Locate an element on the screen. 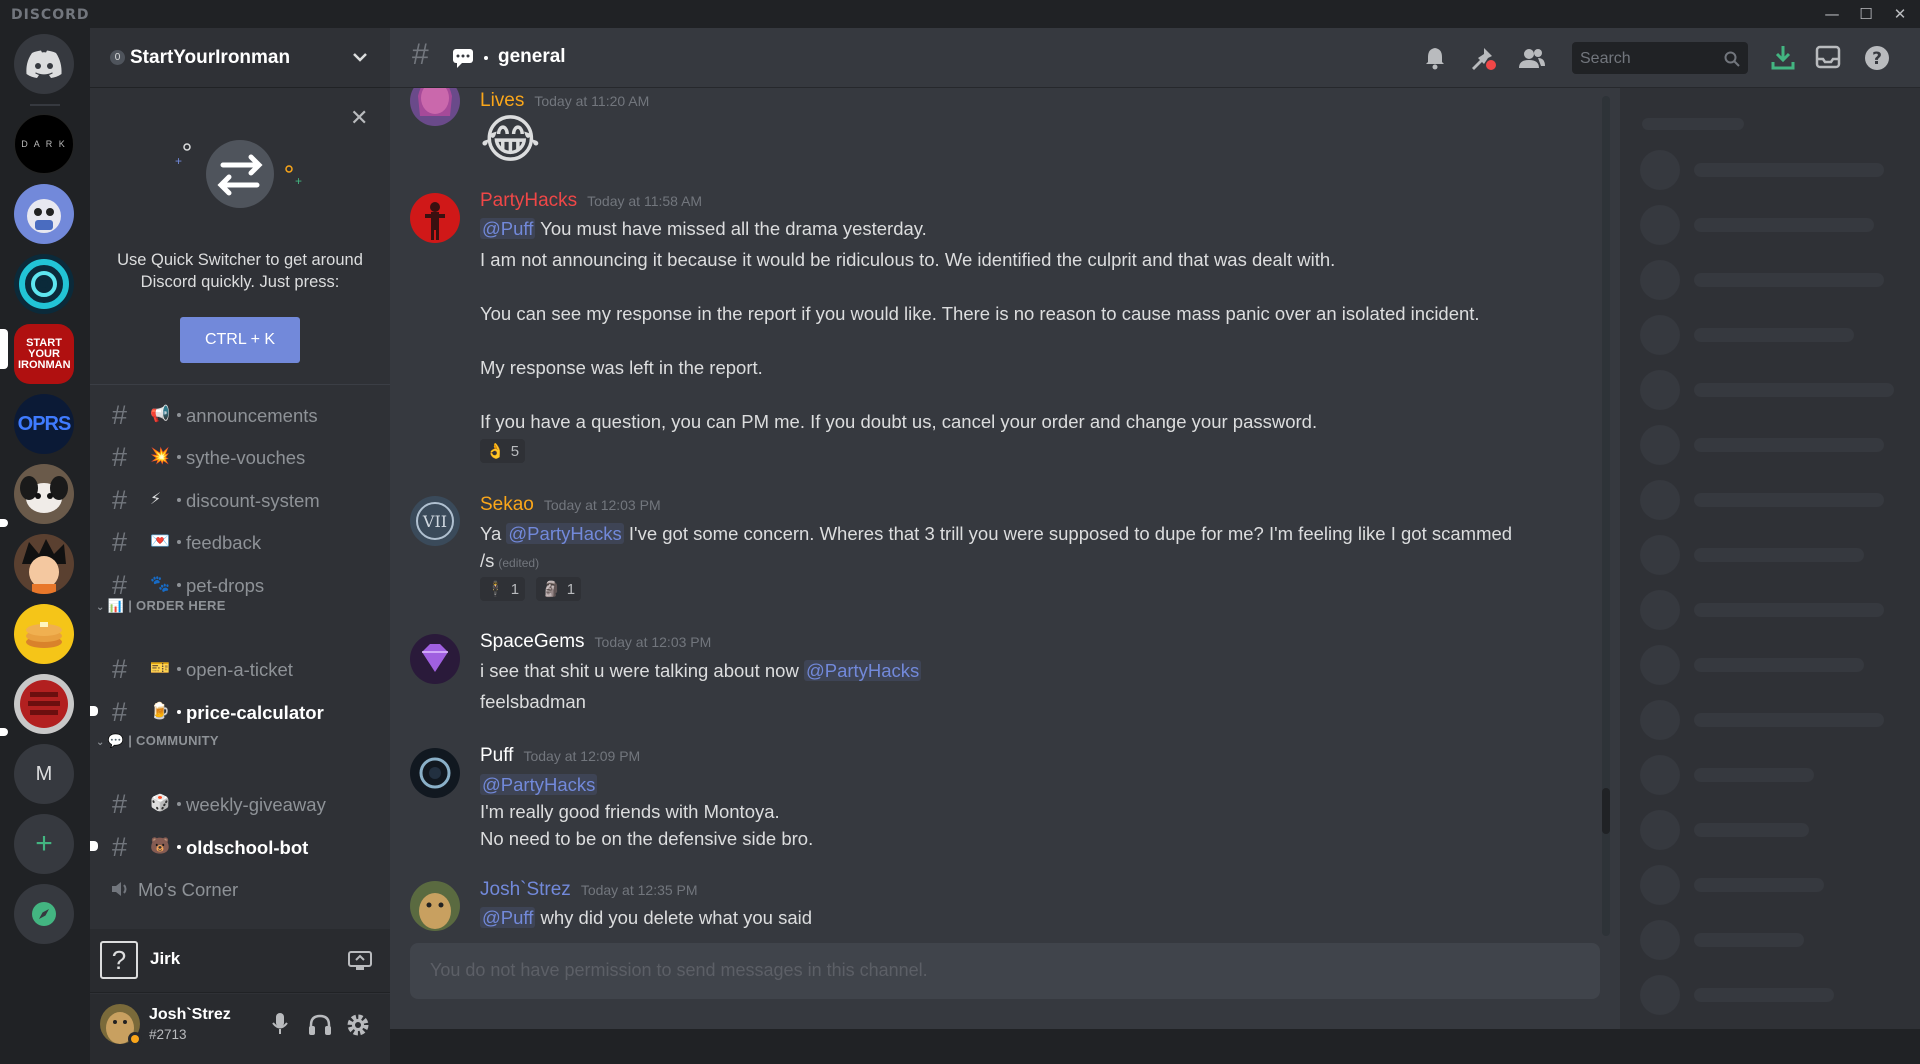 The height and width of the screenshot is (1064, 1920). message-author: PartyHacks Today at 11:58 AM is located at coordinates (591, 201).